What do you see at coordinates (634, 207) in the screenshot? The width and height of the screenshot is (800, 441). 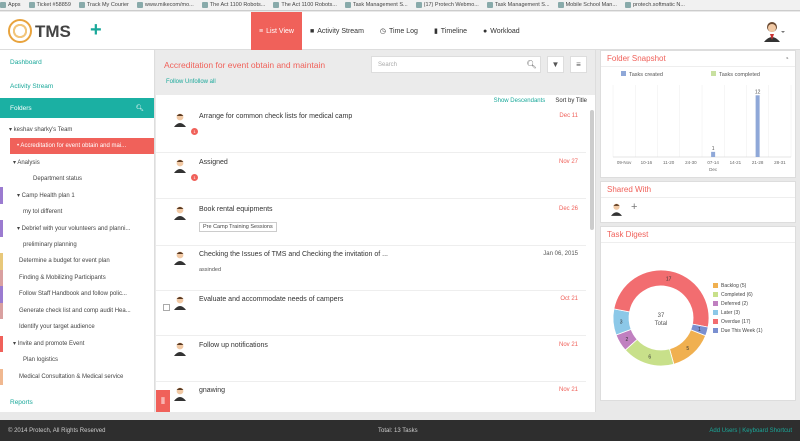 I see `add-share-button: +` at bounding box center [634, 207].